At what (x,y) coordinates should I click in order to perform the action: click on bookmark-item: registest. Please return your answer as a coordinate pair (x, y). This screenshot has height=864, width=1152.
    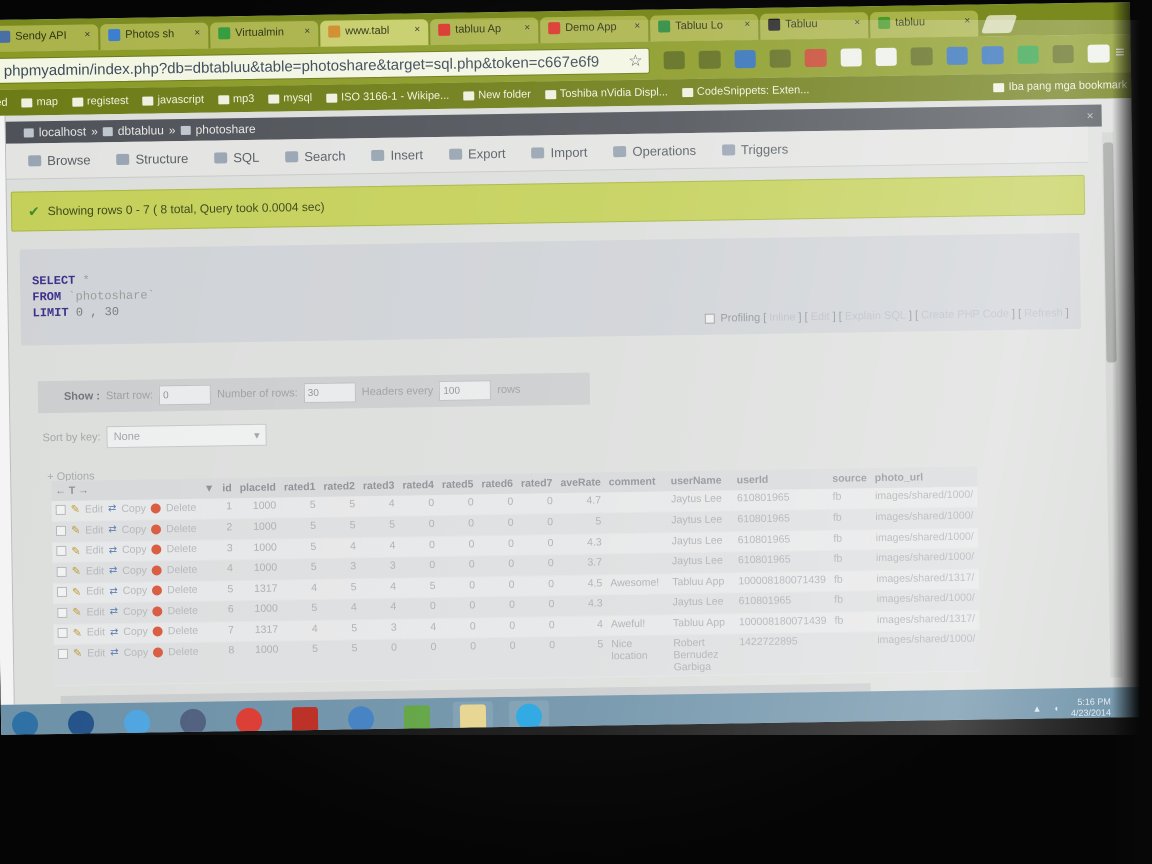
    Looking at the image, I should click on (100, 101).